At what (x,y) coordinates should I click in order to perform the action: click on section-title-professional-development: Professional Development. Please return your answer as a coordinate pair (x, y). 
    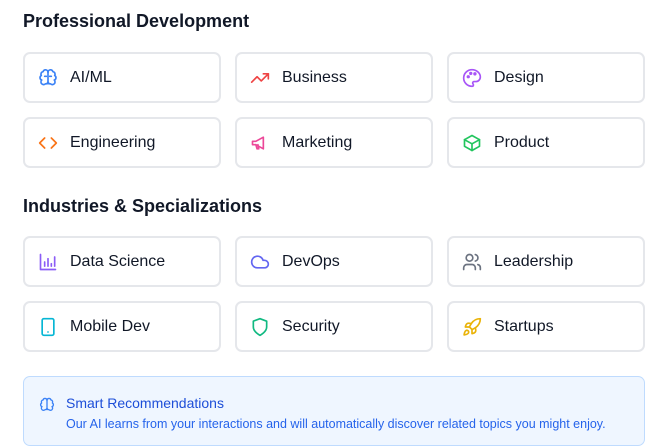
    Looking at the image, I should click on (136, 21).